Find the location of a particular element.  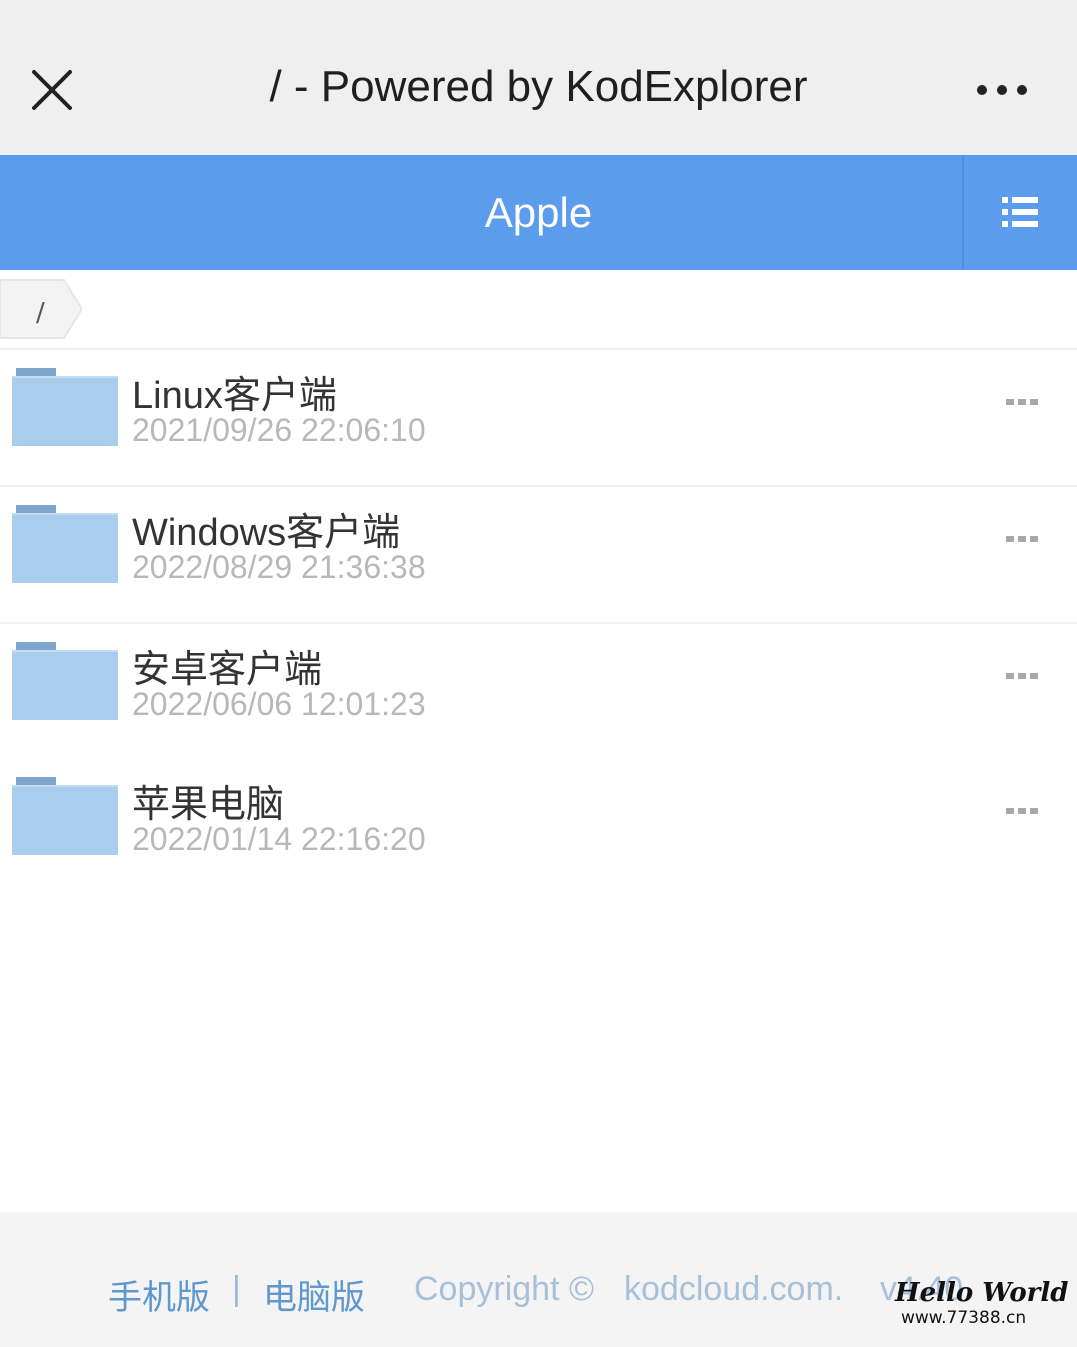

list-item: 安卓客户端 2022/06/06 12:01:23 is located at coordinates (538, 691).